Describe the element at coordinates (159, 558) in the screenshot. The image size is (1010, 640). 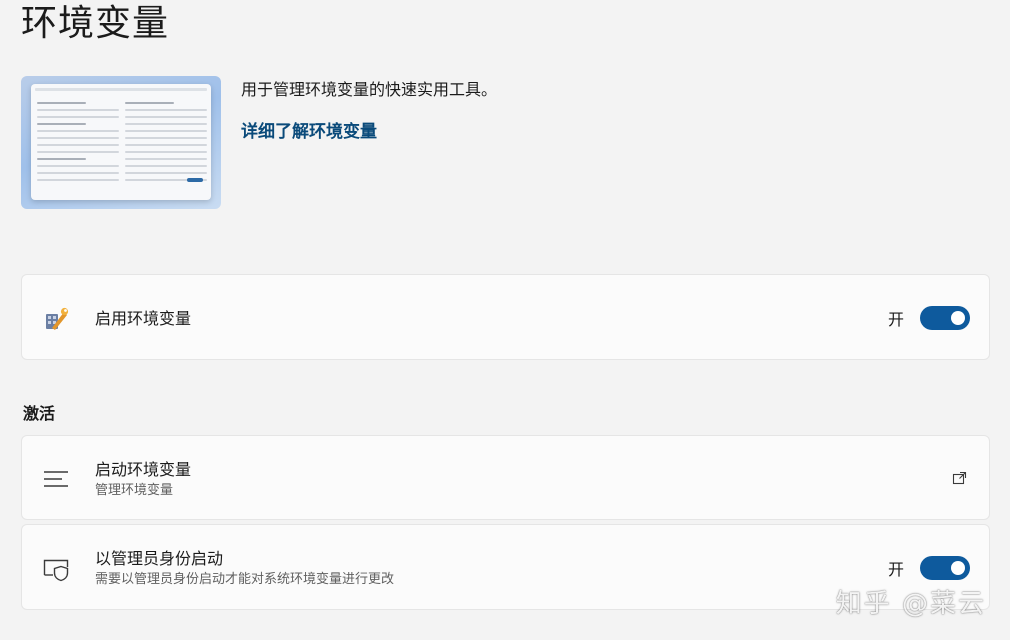
I see `admin-label: 以管理员身份启动` at that location.